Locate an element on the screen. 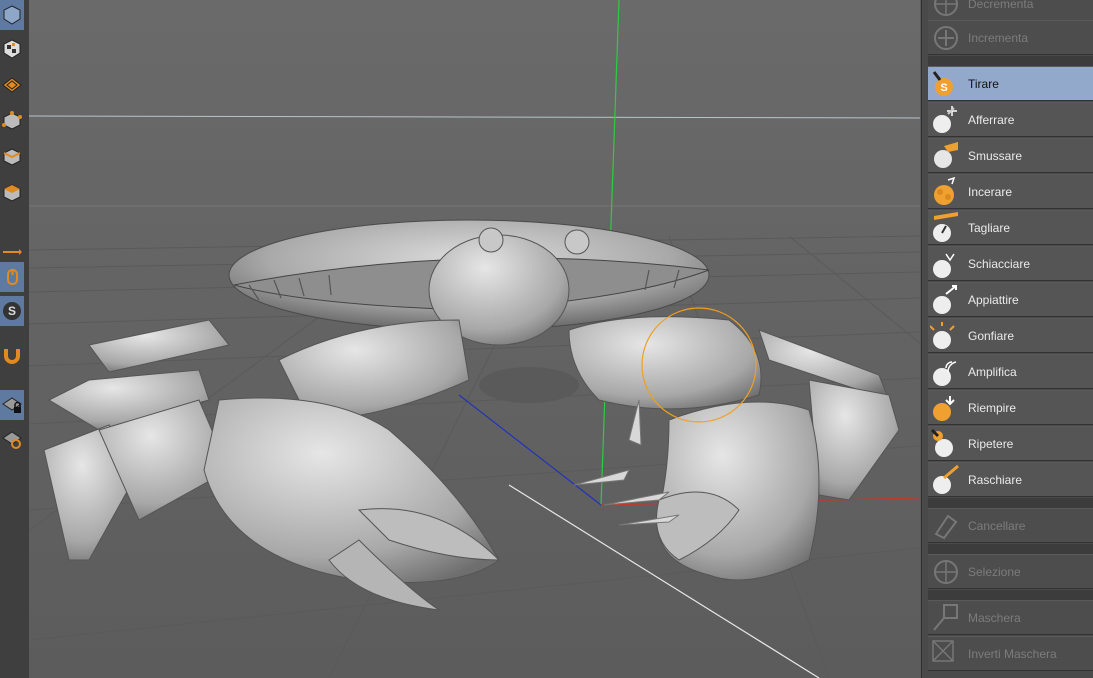 This screenshot has width=1093, height=678. tool-label: Amplifica is located at coordinates (992, 371).